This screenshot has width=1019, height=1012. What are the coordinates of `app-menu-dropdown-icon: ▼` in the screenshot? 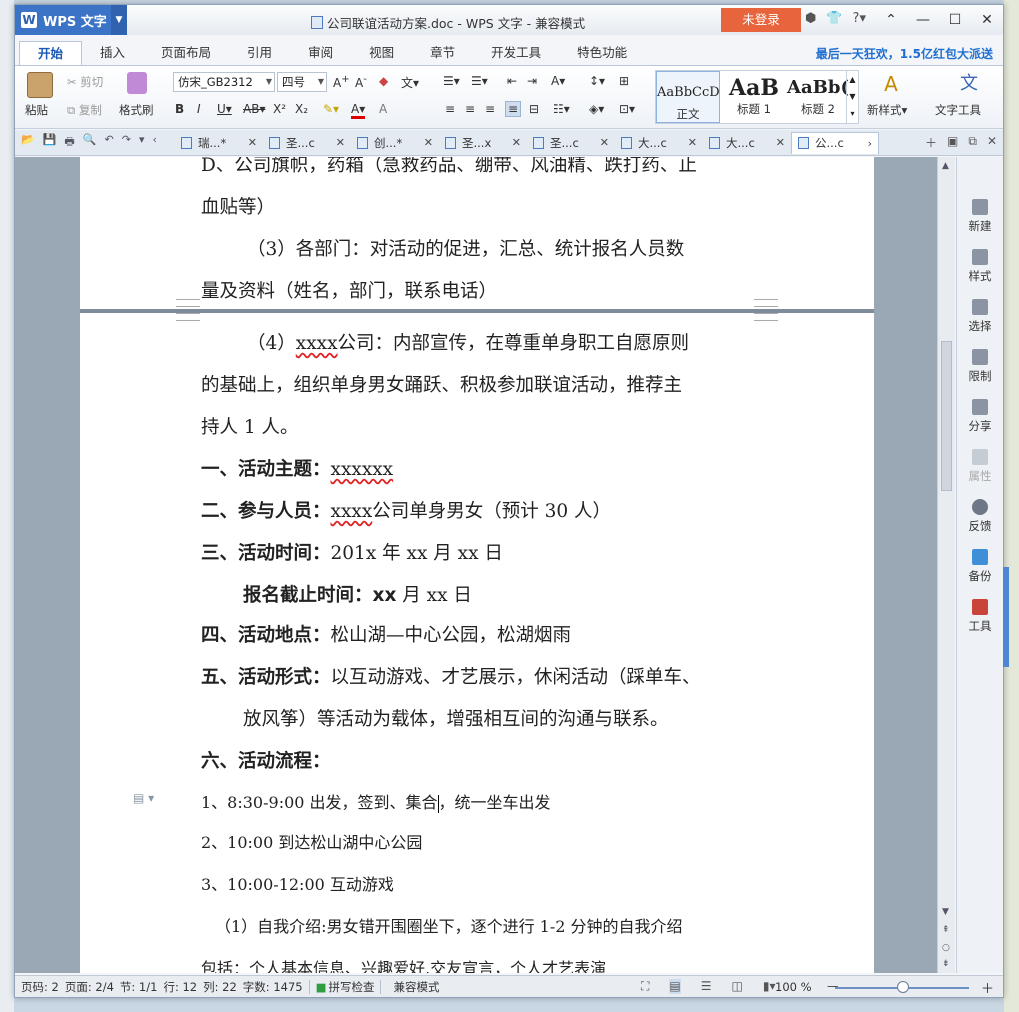 It's located at (119, 20).